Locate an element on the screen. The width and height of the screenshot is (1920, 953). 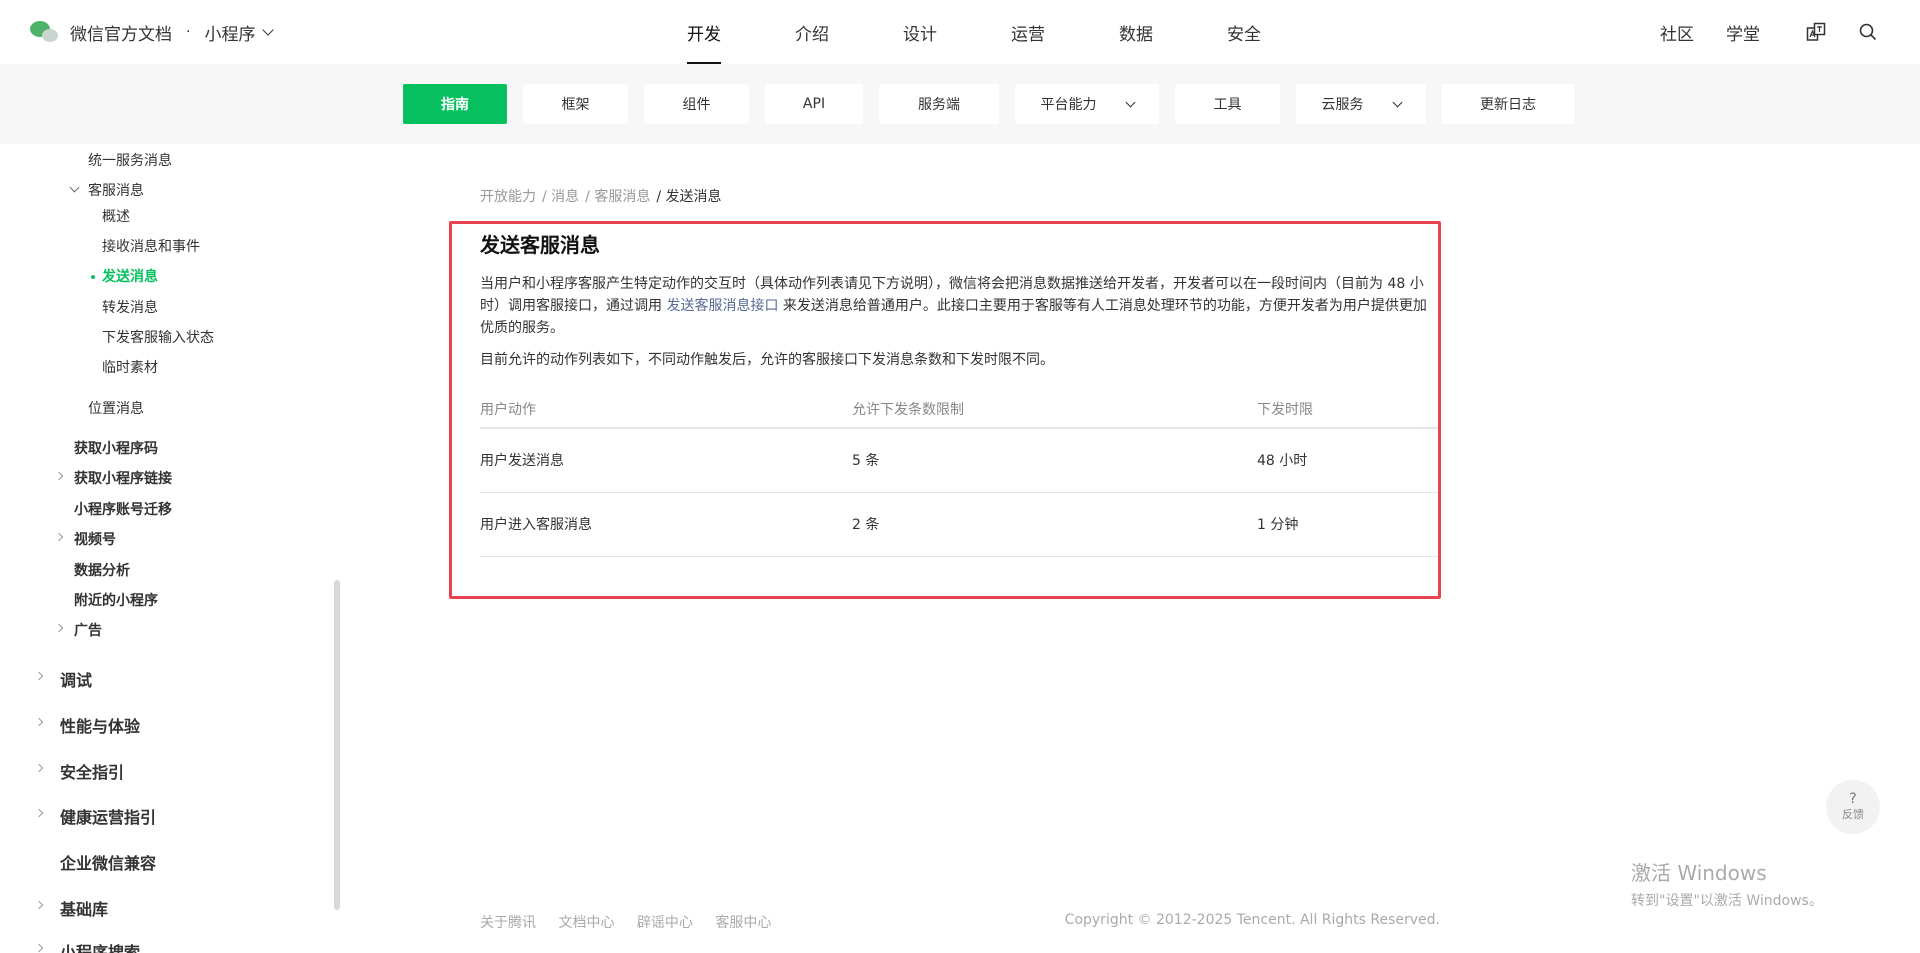
sidebar-item-receive-messages: 接收消息和事件 is located at coordinates (151, 246).